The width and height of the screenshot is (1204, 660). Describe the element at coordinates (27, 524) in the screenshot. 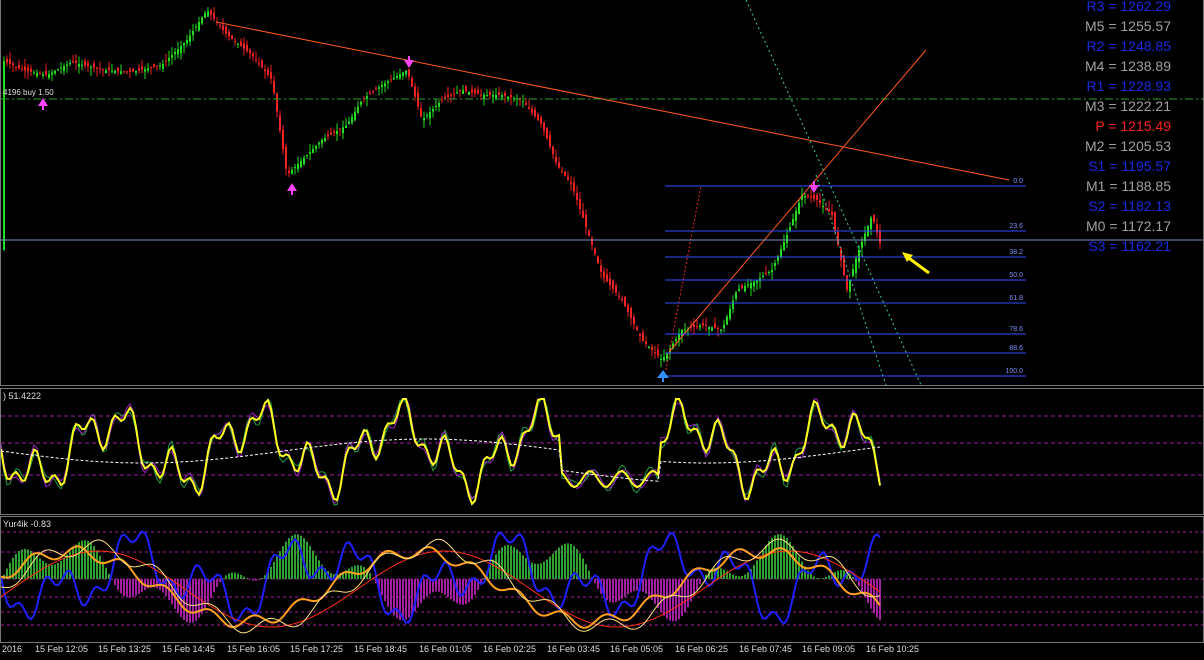

I see `histogram-indicator-label: Yur4ik -0.83` at that location.